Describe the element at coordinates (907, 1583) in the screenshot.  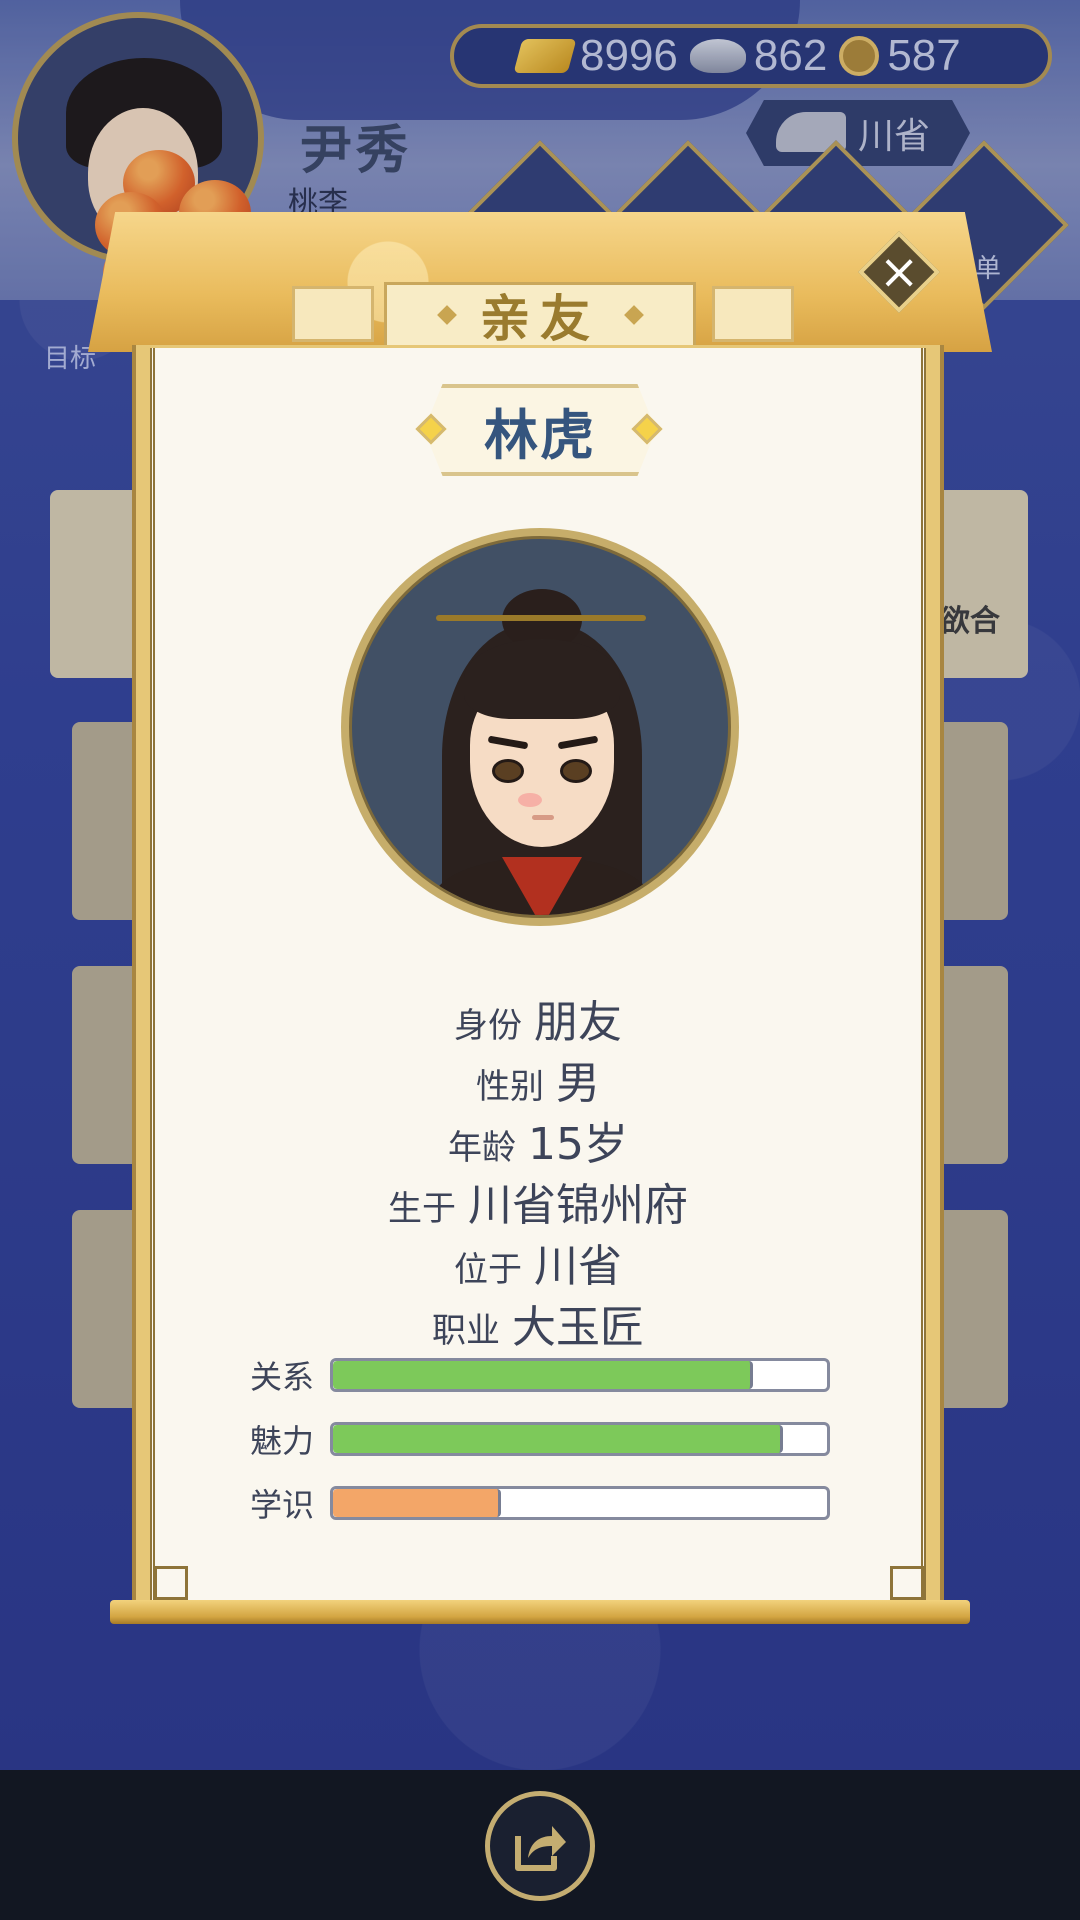
I see `corner-ornament-right` at that location.